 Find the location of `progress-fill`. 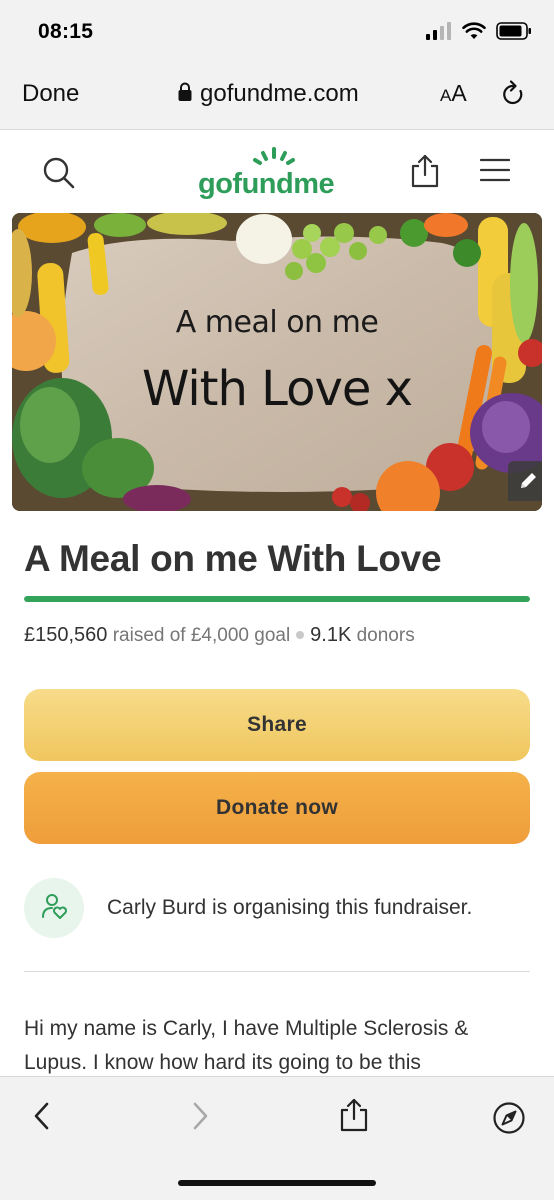

progress-fill is located at coordinates (277, 599).